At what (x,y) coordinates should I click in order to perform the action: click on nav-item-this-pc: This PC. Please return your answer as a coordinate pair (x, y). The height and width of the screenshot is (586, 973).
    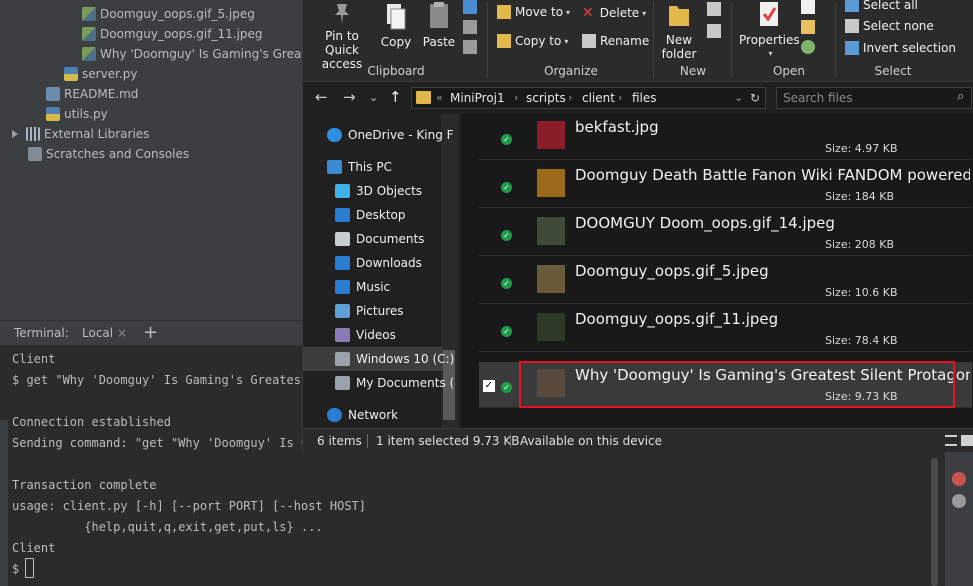
    Looking at the image, I should click on (359, 167).